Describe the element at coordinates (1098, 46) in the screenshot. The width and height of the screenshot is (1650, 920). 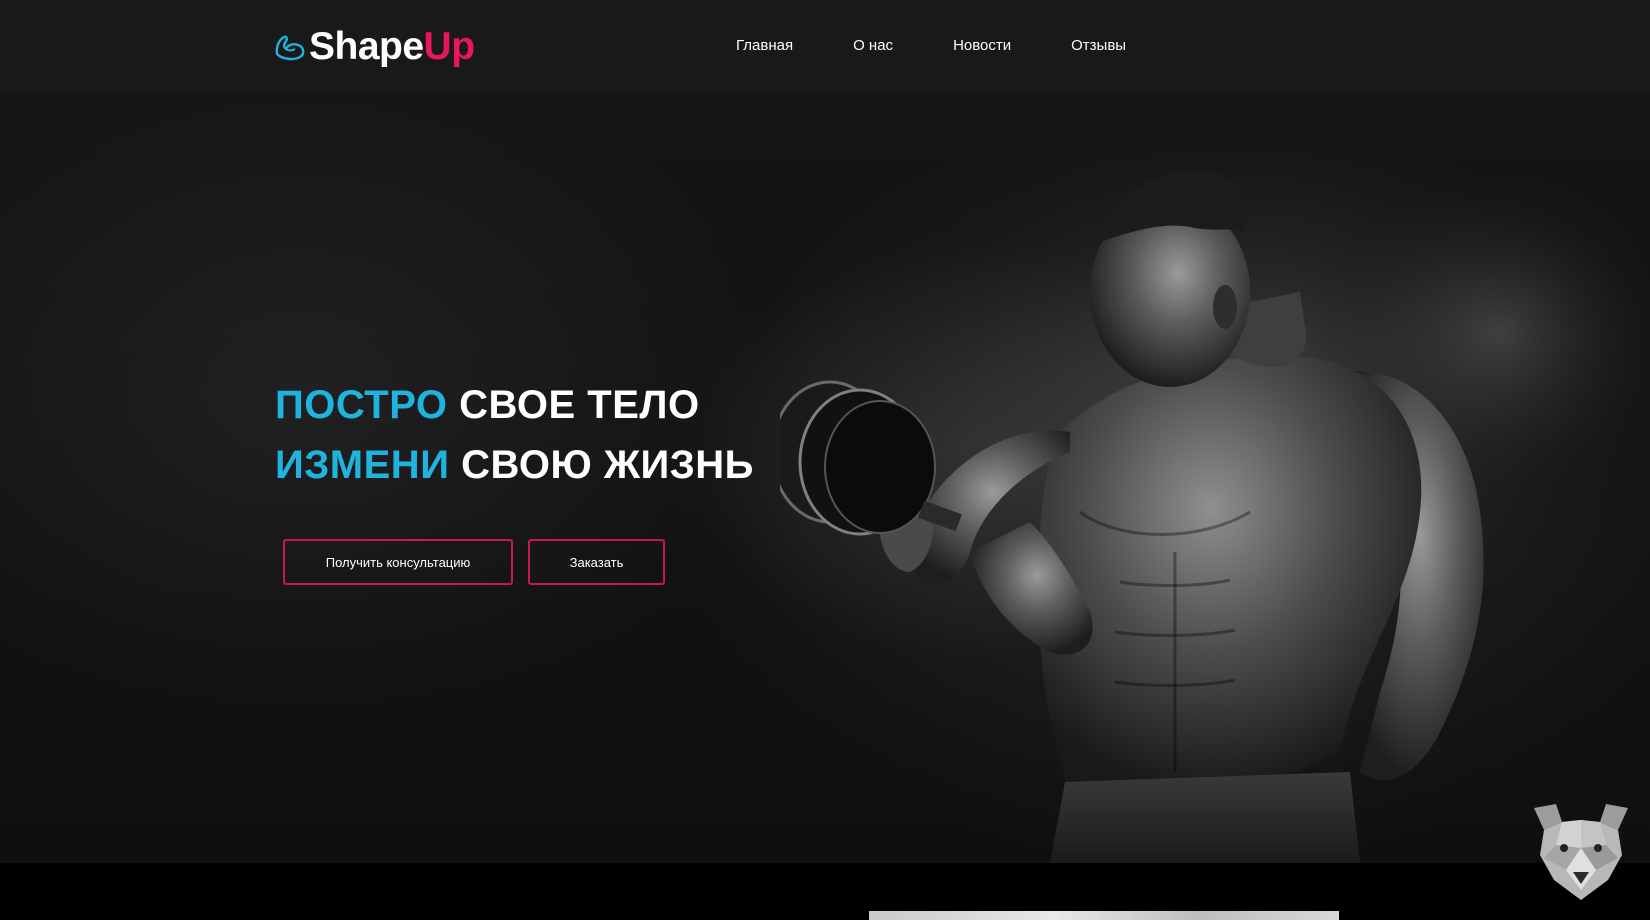
I see `nav-link-reviews: Отзывы` at that location.